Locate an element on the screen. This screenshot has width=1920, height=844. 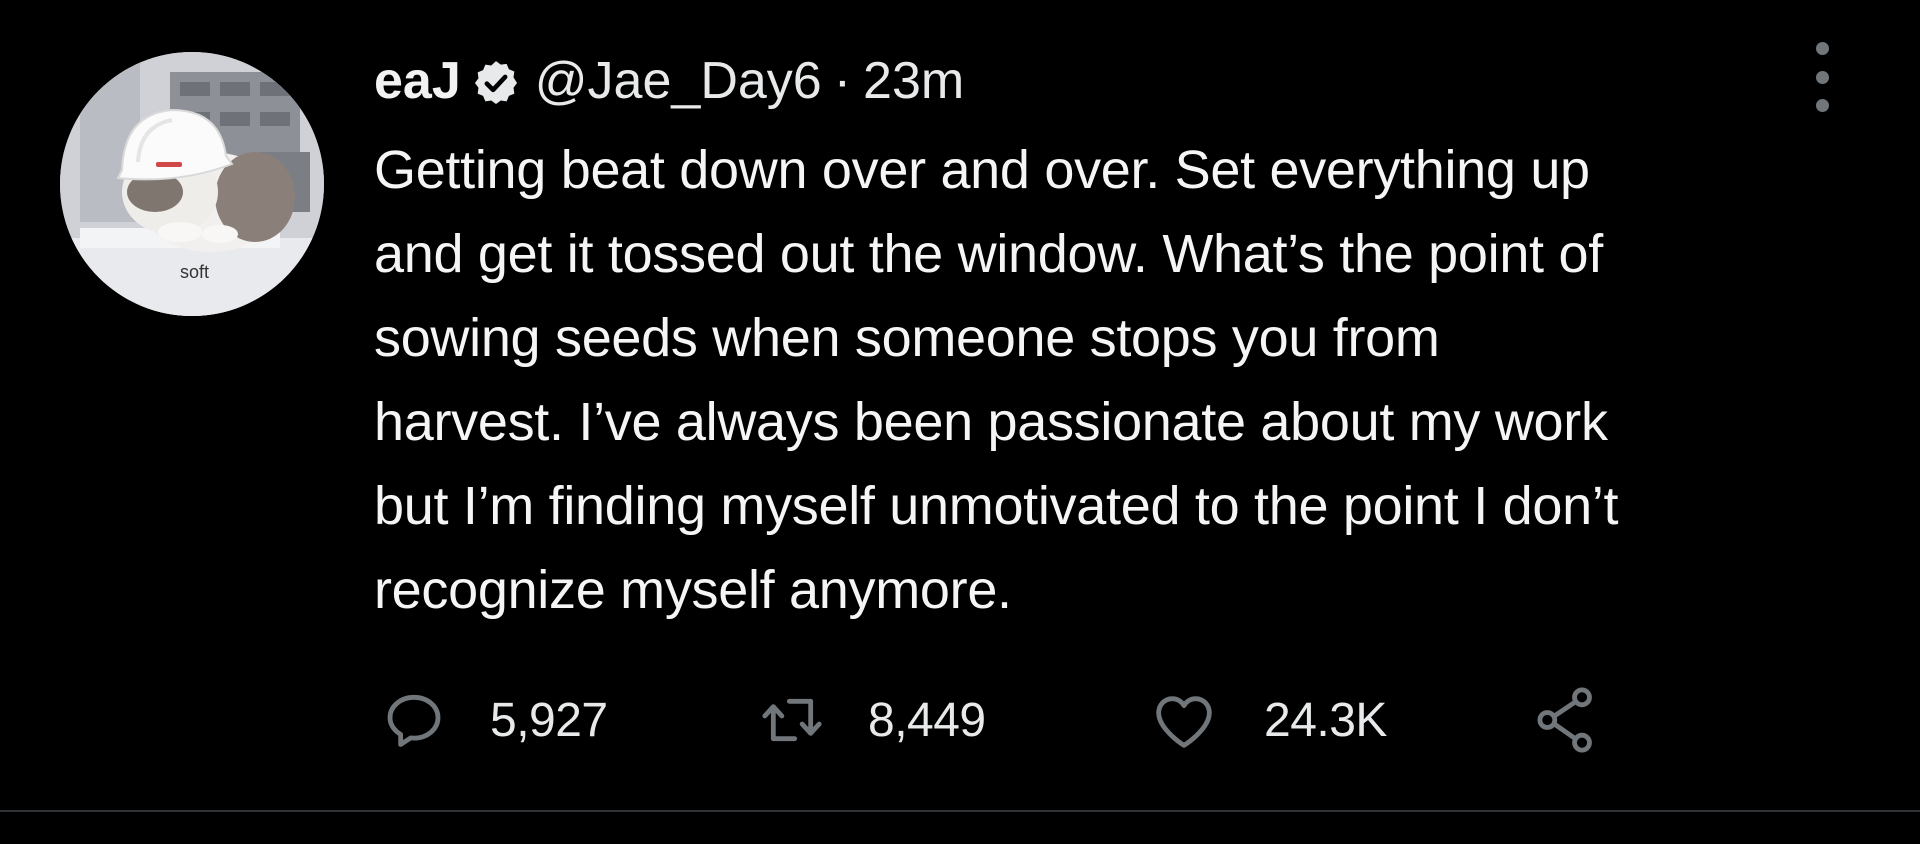
share-button is located at coordinates (1566, 720).